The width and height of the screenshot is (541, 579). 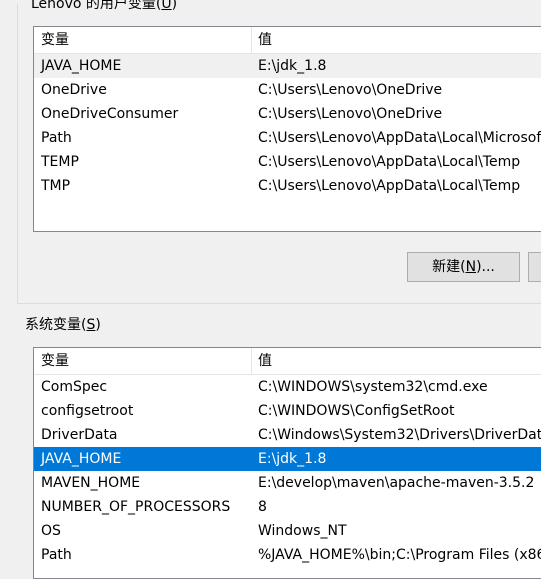 I want to click on variable-value: %JAVA_HOME%\bin;C:\Program Files (x86), so click(x=399, y=555).